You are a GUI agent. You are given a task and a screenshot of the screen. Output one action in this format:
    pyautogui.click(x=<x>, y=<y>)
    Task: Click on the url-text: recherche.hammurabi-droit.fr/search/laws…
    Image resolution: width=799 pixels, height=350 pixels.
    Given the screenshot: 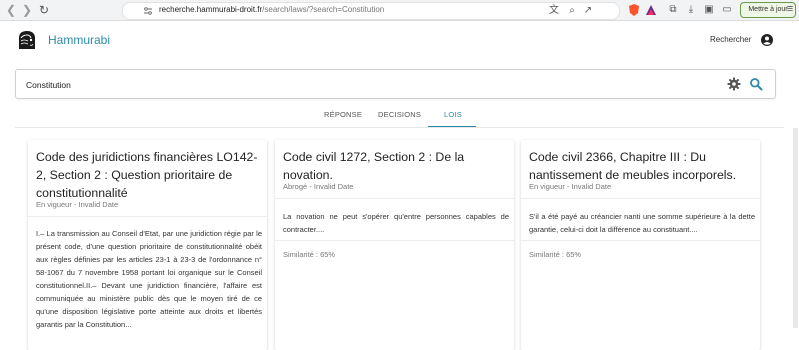 What is the action you would take?
    pyautogui.click(x=271, y=9)
    